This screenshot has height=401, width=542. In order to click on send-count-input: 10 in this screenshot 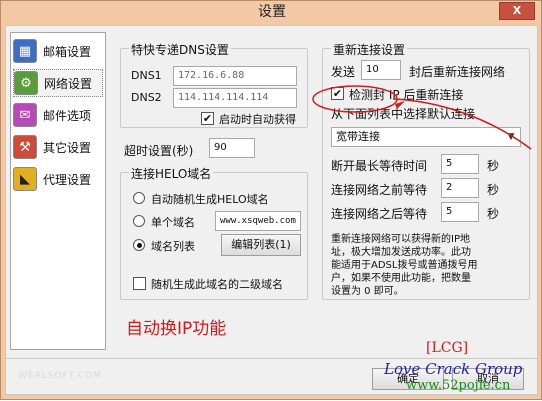, I will do `click(381, 70)`.